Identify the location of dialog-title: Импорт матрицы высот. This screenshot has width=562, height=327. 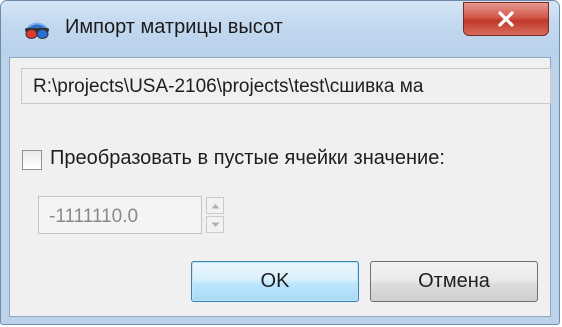
(174, 27).